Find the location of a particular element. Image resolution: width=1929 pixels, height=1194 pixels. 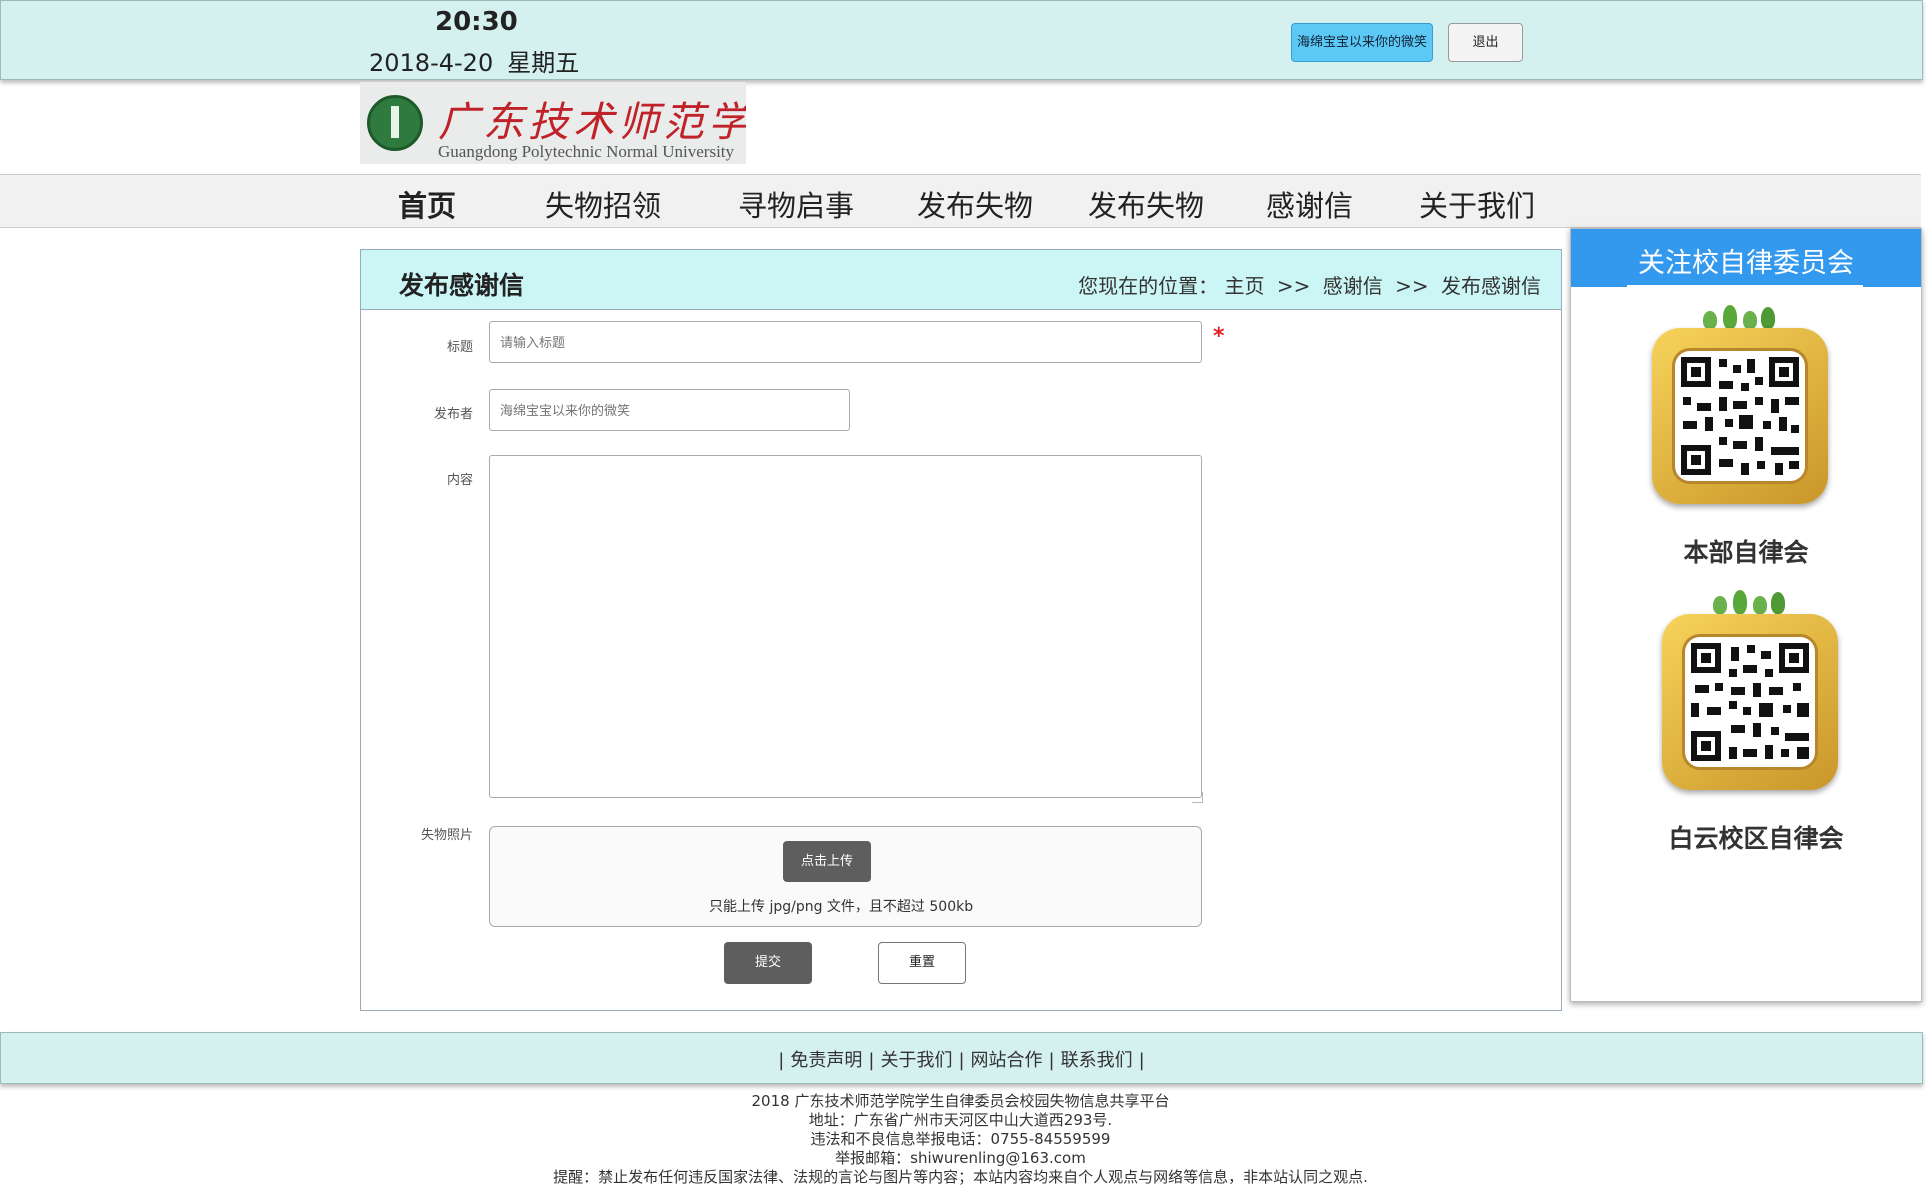

qr-label-baiyun-campus: 白云校区自律会 is located at coordinates (1756, 838).